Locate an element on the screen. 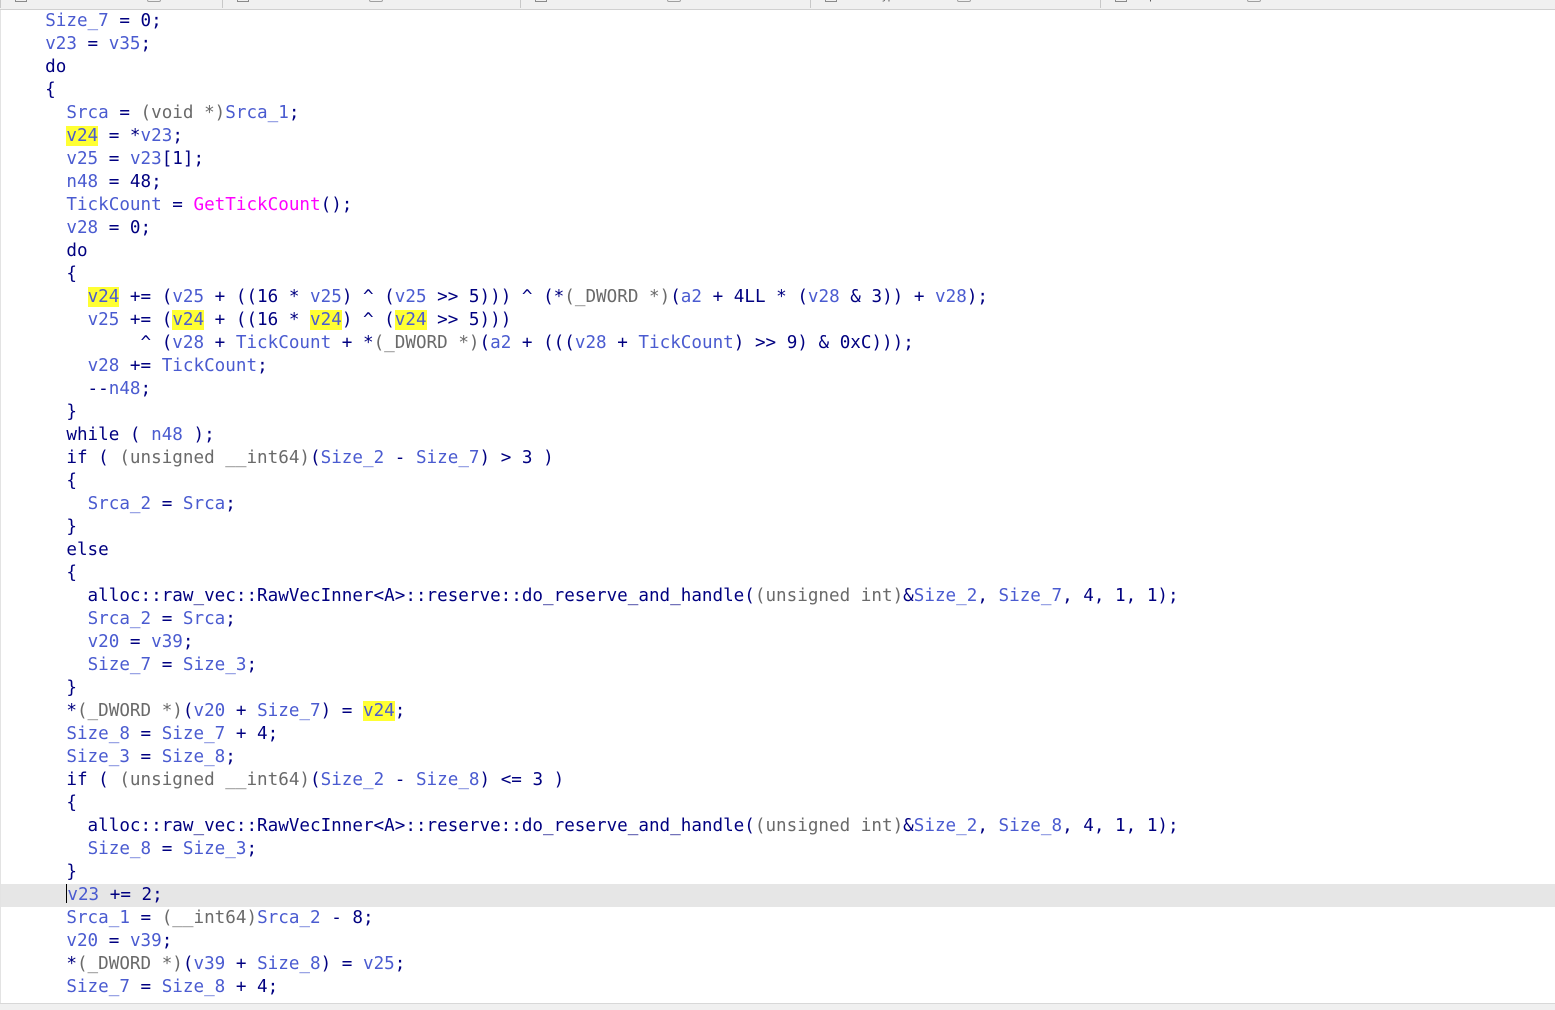  code-line: Srca_1 = (__int64)Srca_2 - 8; is located at coordinates (778, 918).